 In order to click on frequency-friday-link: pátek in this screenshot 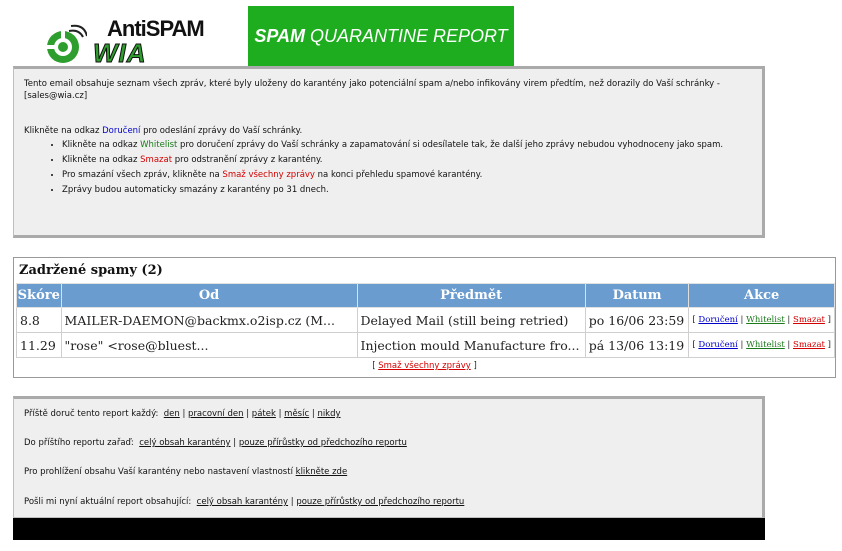, I will do `click(264, 414)`.